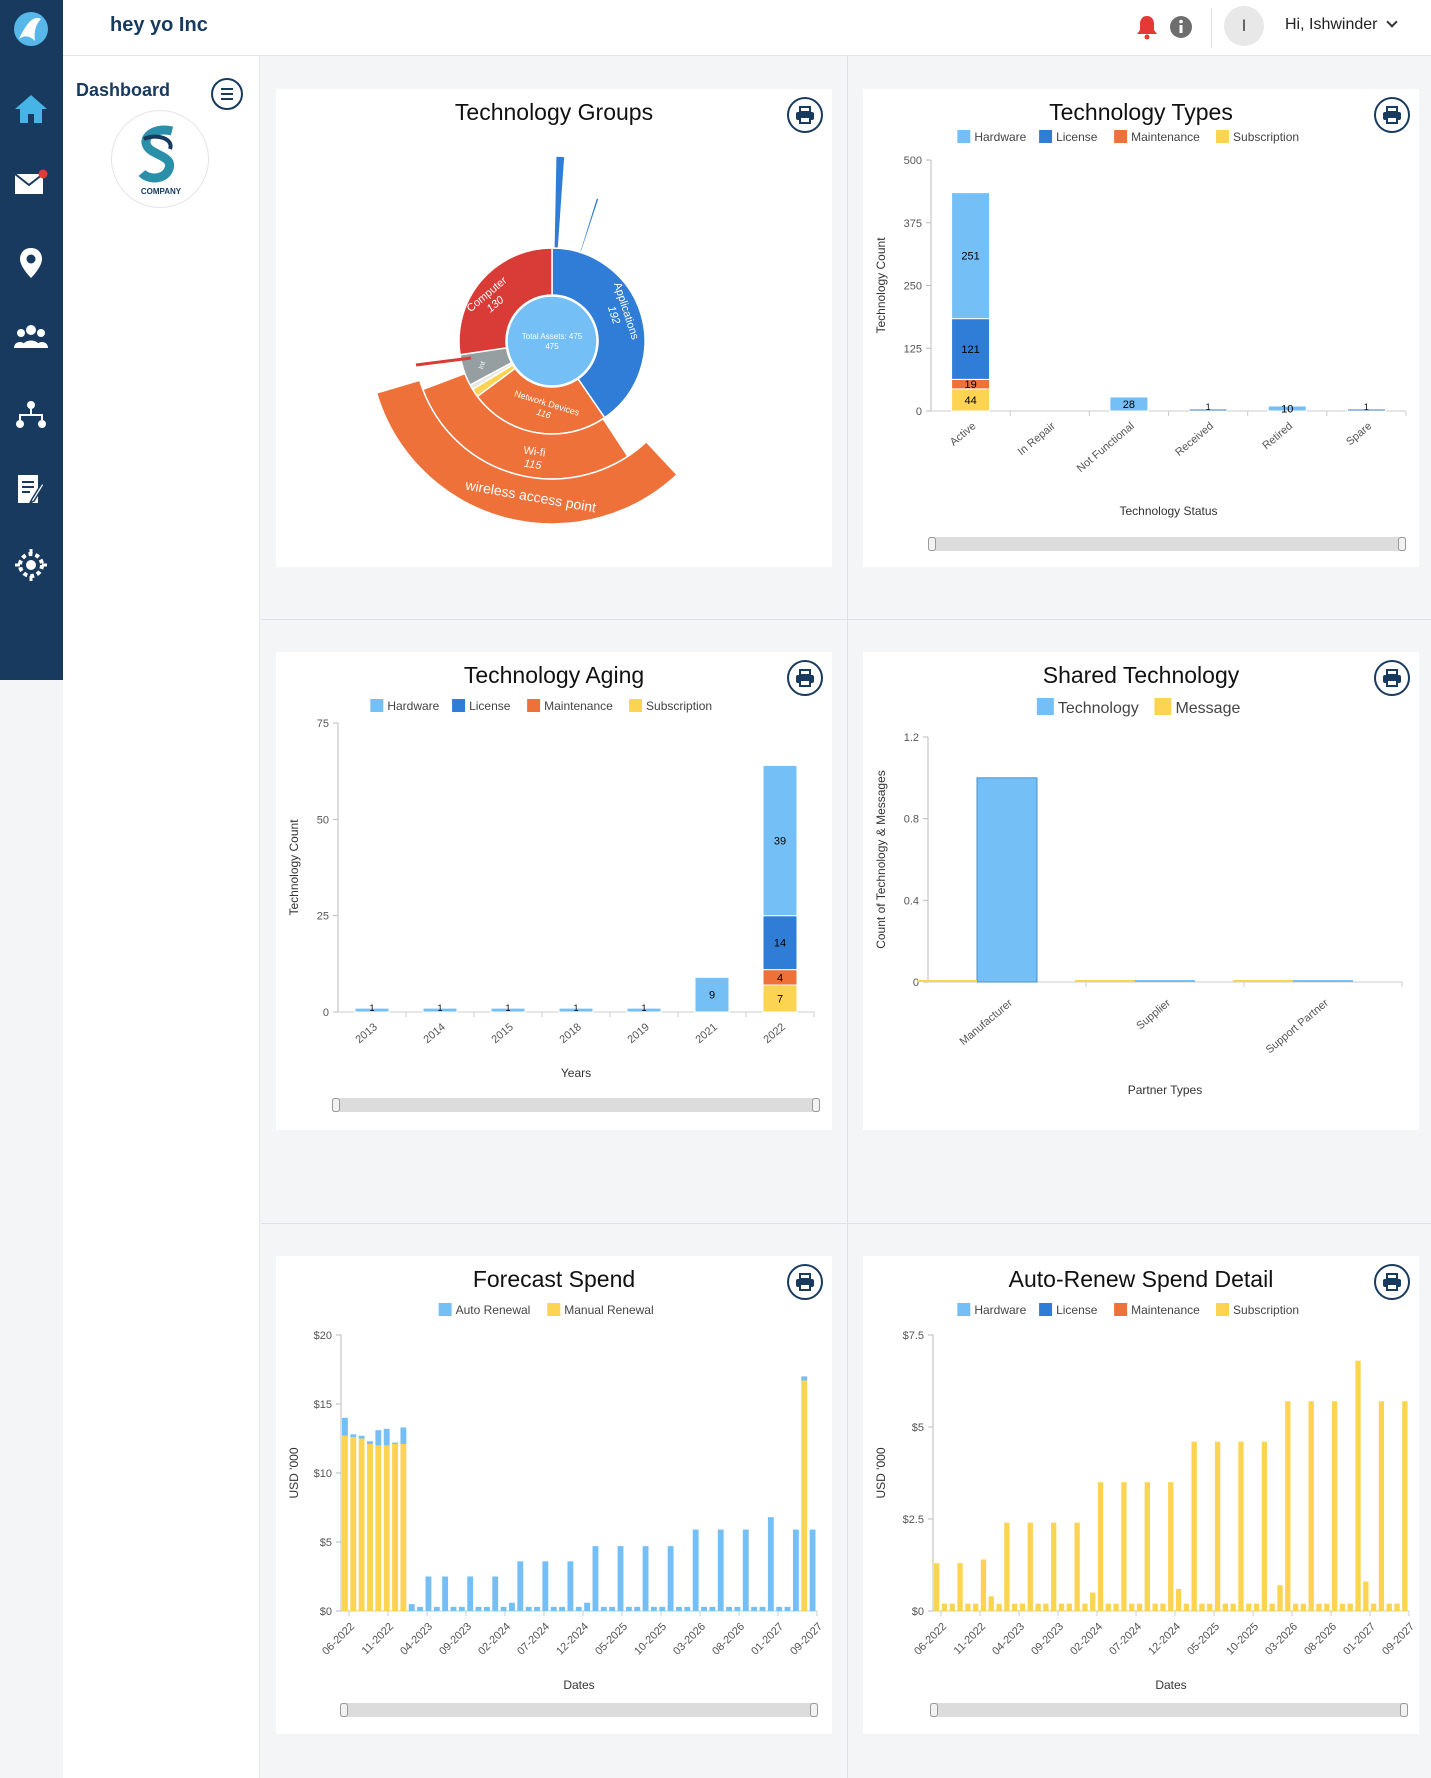 The height and width of the screenshot is (1778, 1431). What do you see at coordinates (774, 1033) in the screenshot?
I see `x-tick-label: 2022` at bounding box center [774, 1033].